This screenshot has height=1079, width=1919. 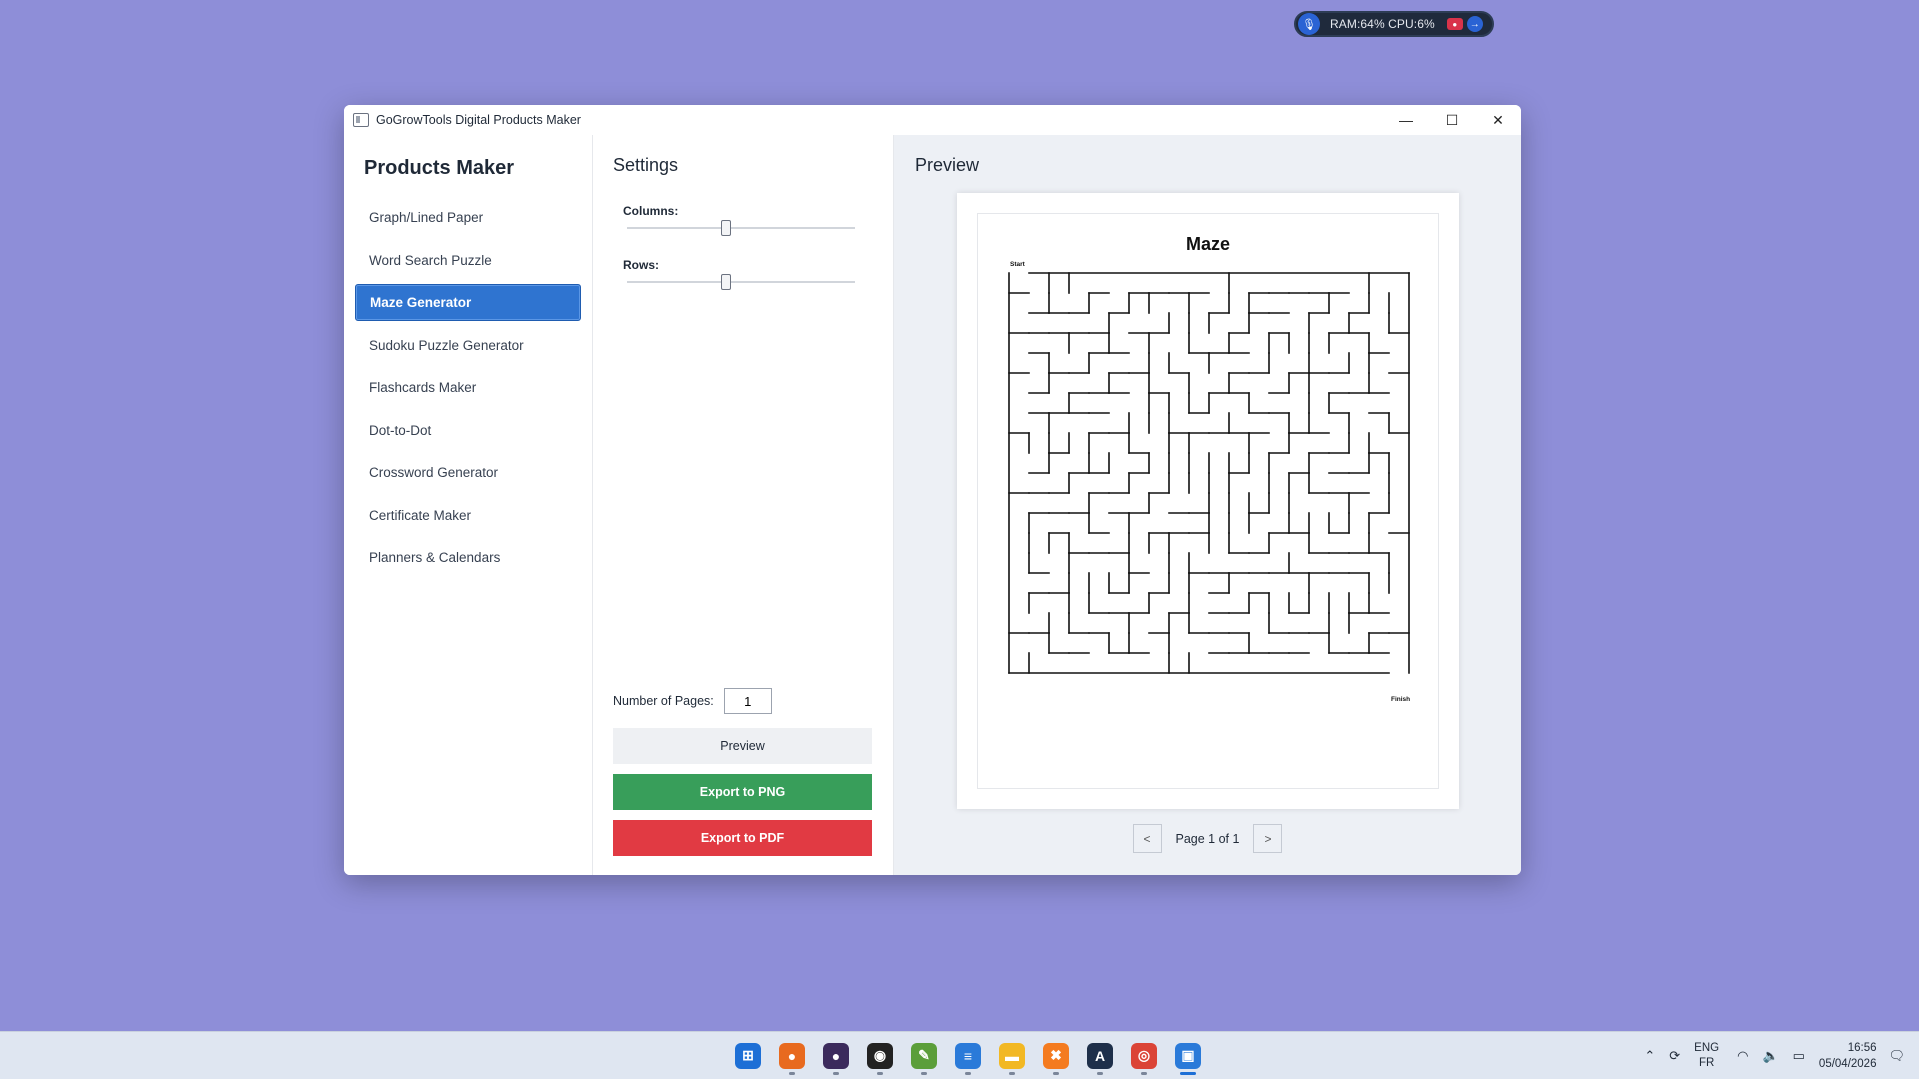 What do you see at coordinates (725, 282) in the screenshot?
I see `rows-slider-thumb` at bounding box center [725, 282].